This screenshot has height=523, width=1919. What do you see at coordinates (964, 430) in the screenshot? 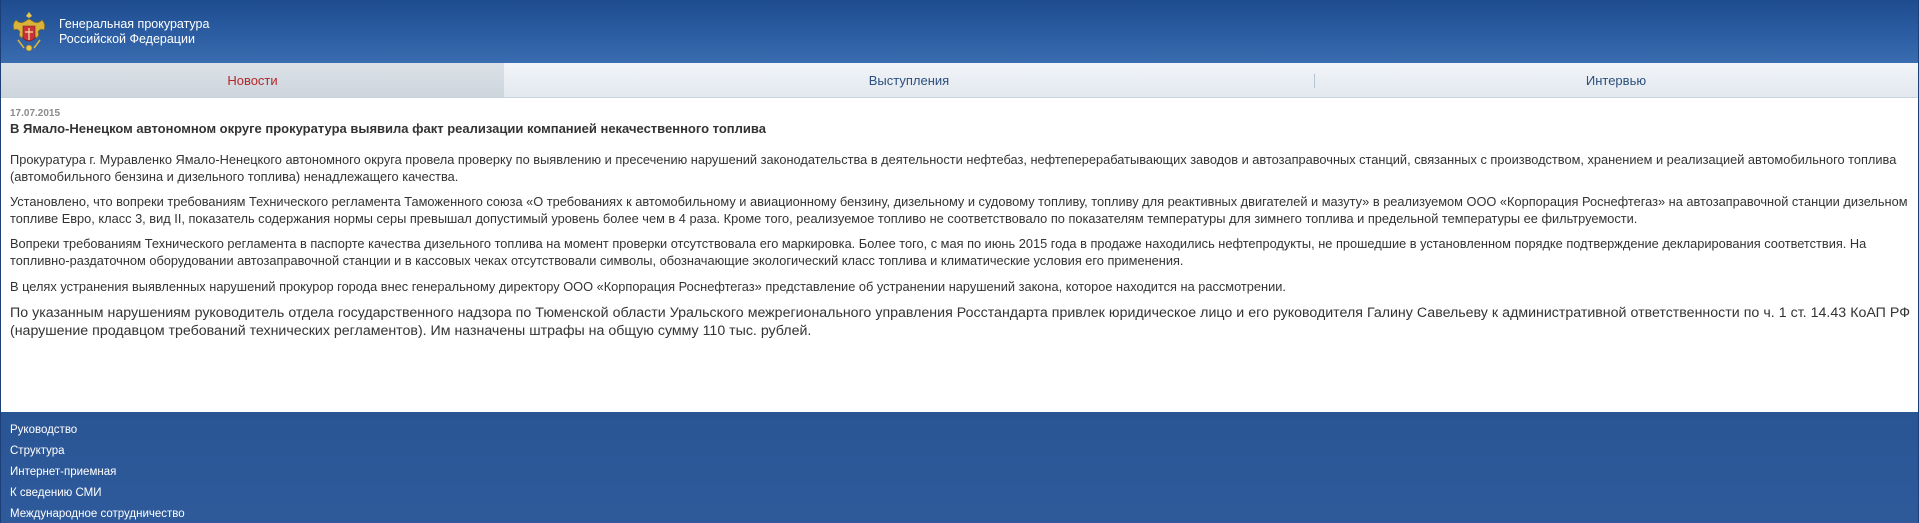
I see `footer-link-leadership: Руководство` at bounding box center [964, 430].